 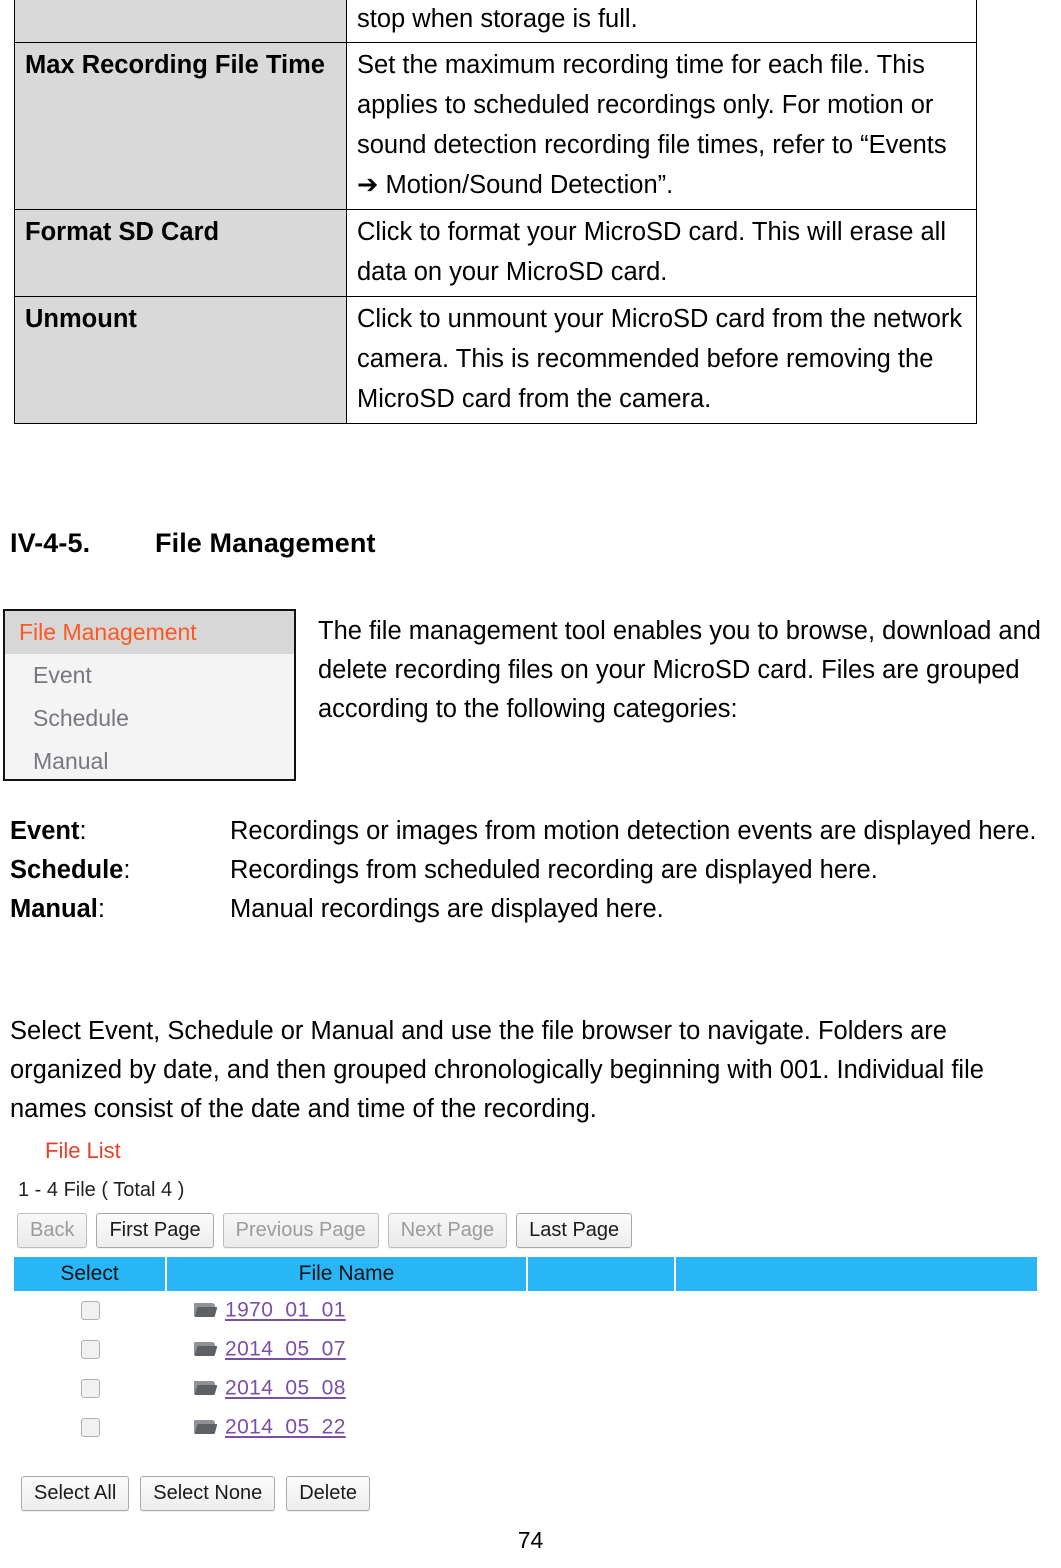 I want to click on first-page-button: First Page, so click(x=155, y=1230).